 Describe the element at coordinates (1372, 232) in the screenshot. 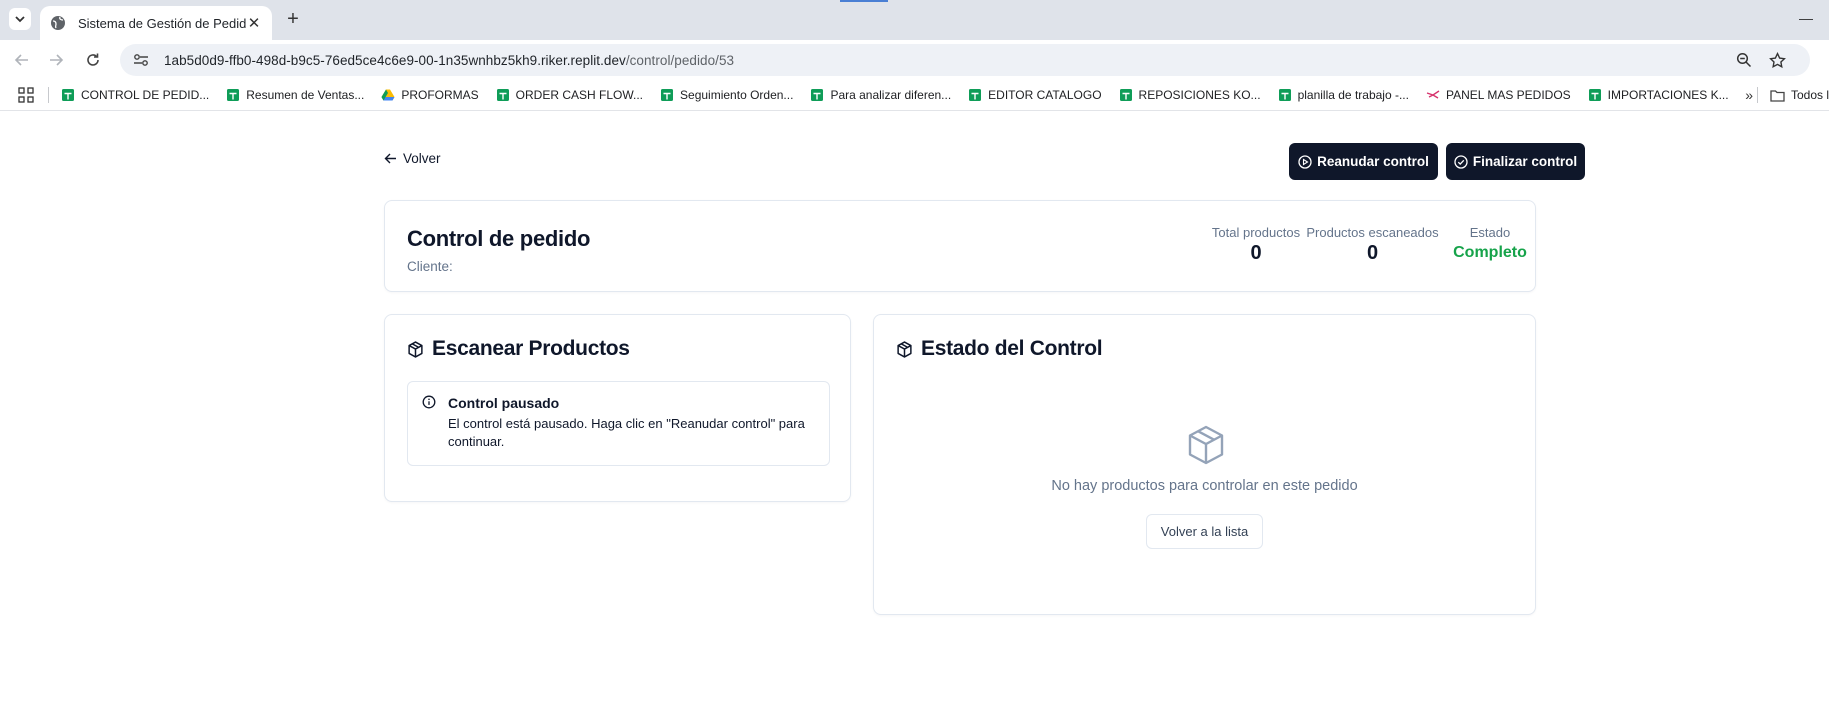

I see `scanned-products-label: Productos escaneados` at that location.